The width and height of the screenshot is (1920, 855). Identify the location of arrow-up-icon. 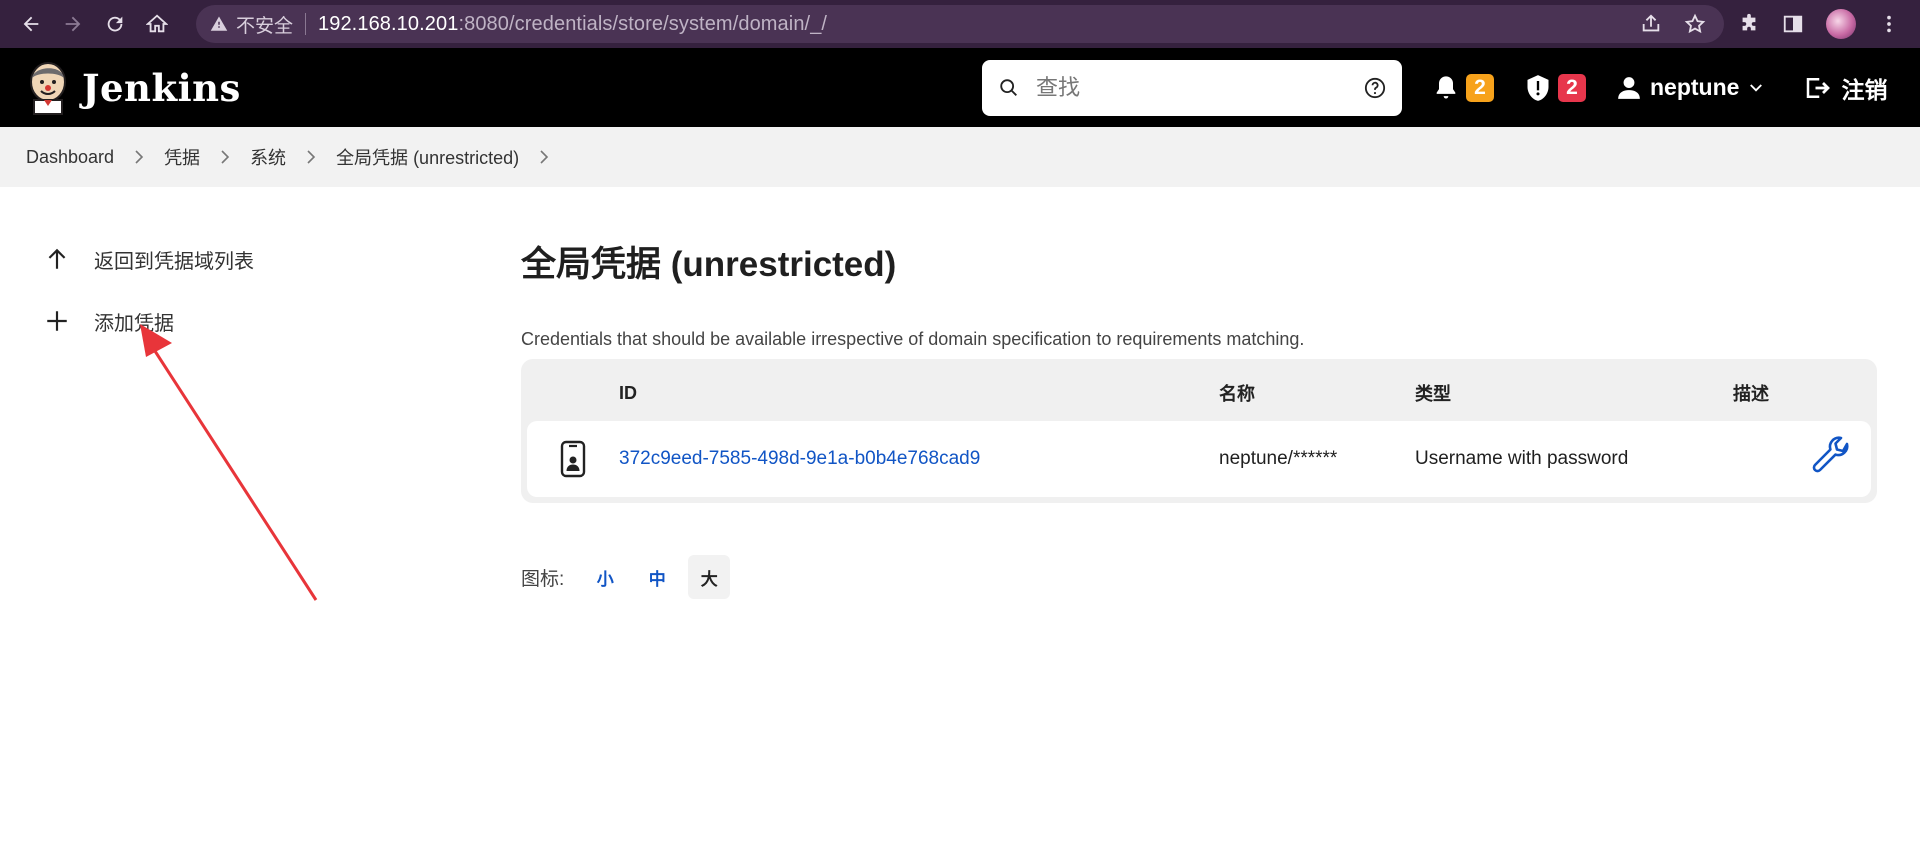
(57, 258).